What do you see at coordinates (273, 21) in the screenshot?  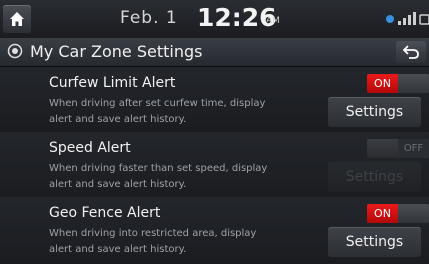 I see `status-ampm: AM` at bounding box center [273, 21].